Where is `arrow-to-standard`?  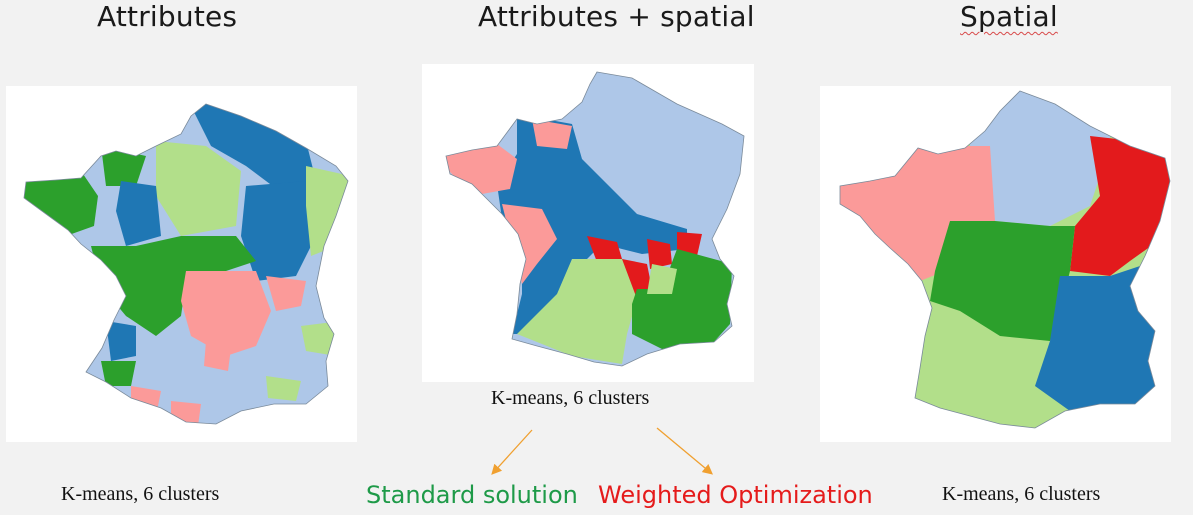 arrow-to-standard is located at coordinates (512, 452).